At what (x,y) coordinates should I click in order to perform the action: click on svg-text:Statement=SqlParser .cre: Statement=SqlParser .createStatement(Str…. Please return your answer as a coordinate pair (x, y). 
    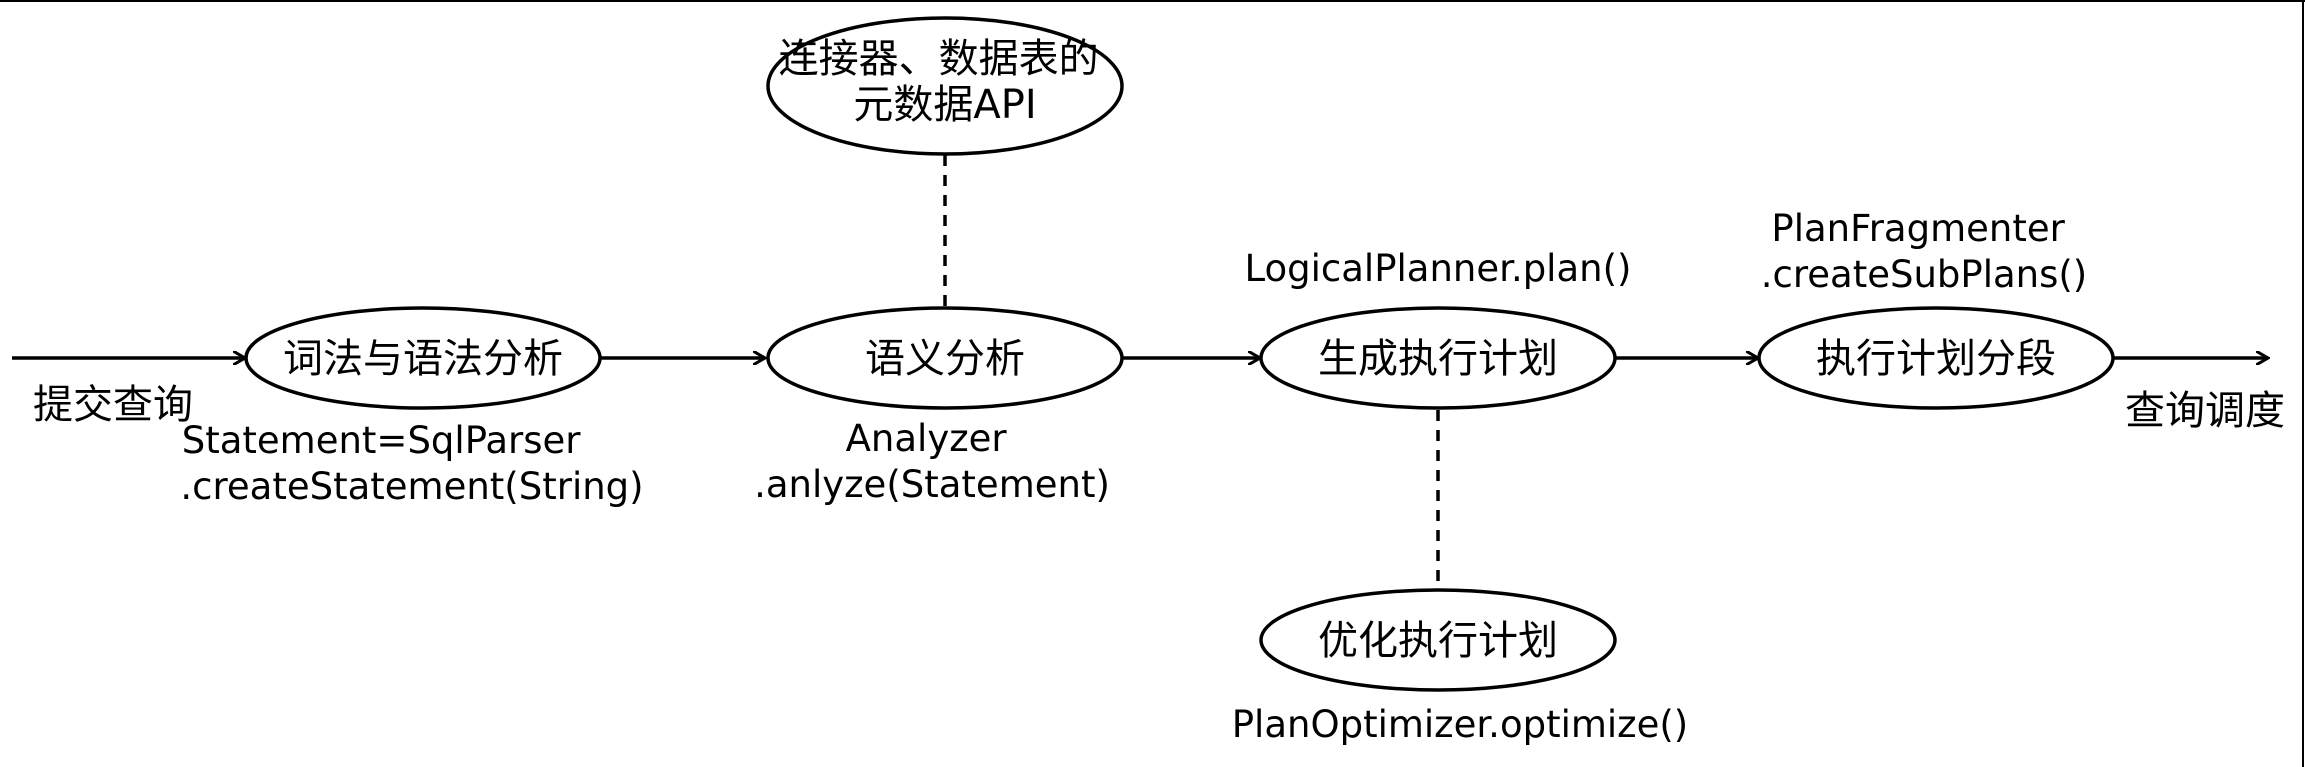
    Looking at the image, I should click on (411, 463).